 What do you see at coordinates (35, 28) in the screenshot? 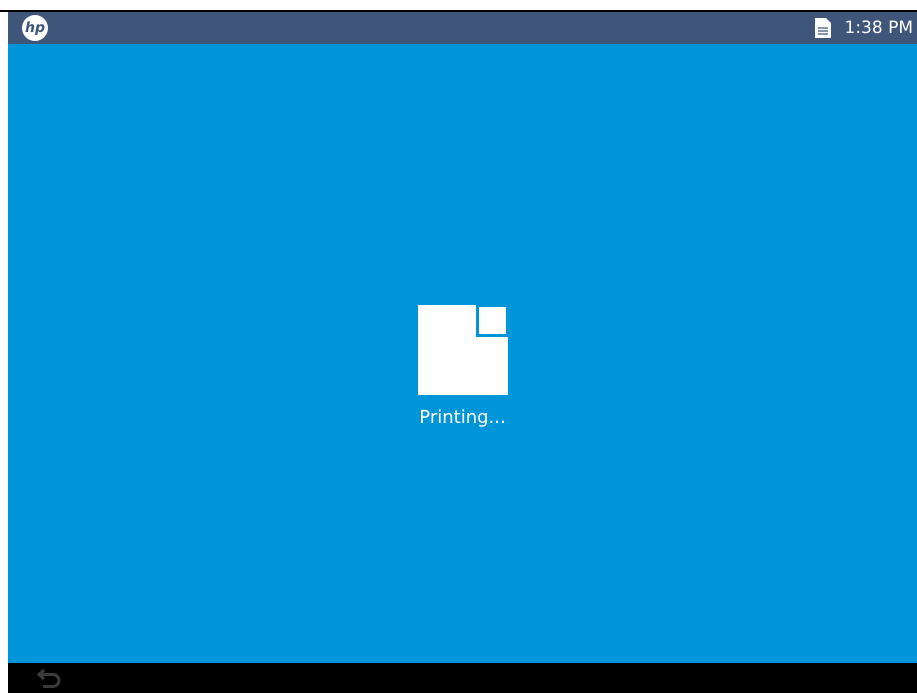
I see `logo: hp` at bounding box center [35, 28].